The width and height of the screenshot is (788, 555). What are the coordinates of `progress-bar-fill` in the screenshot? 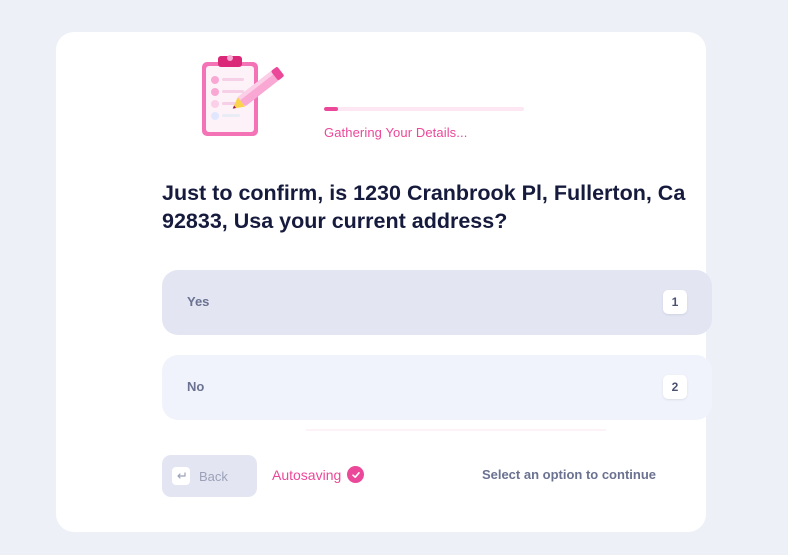 It's located at (331, 109).